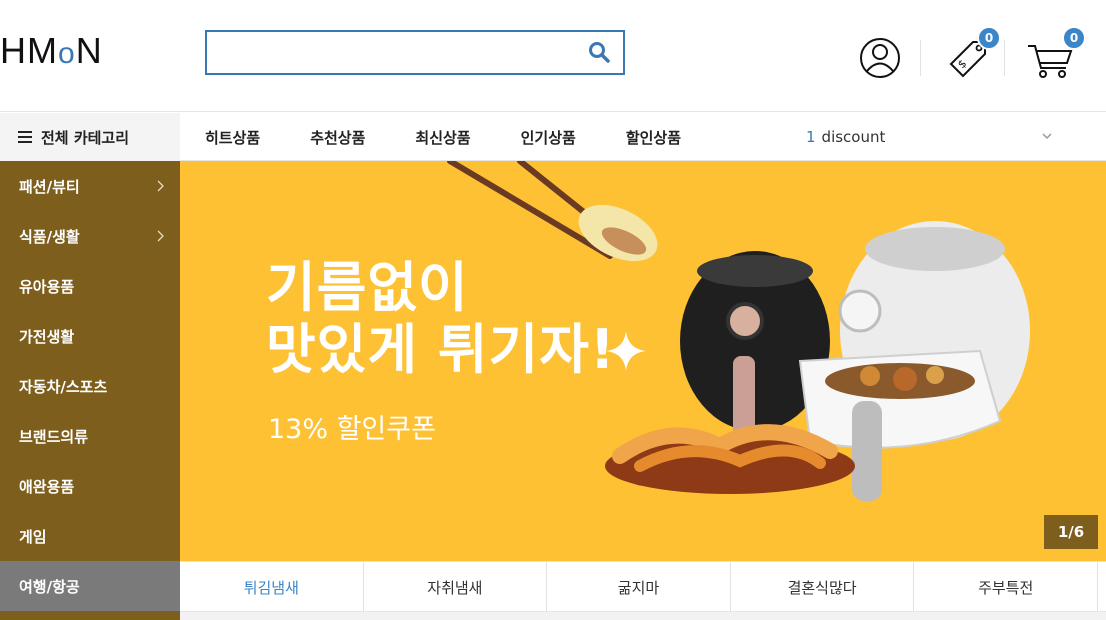  I want to click on keyword-ticker: 1 discount, so click(845, 137).